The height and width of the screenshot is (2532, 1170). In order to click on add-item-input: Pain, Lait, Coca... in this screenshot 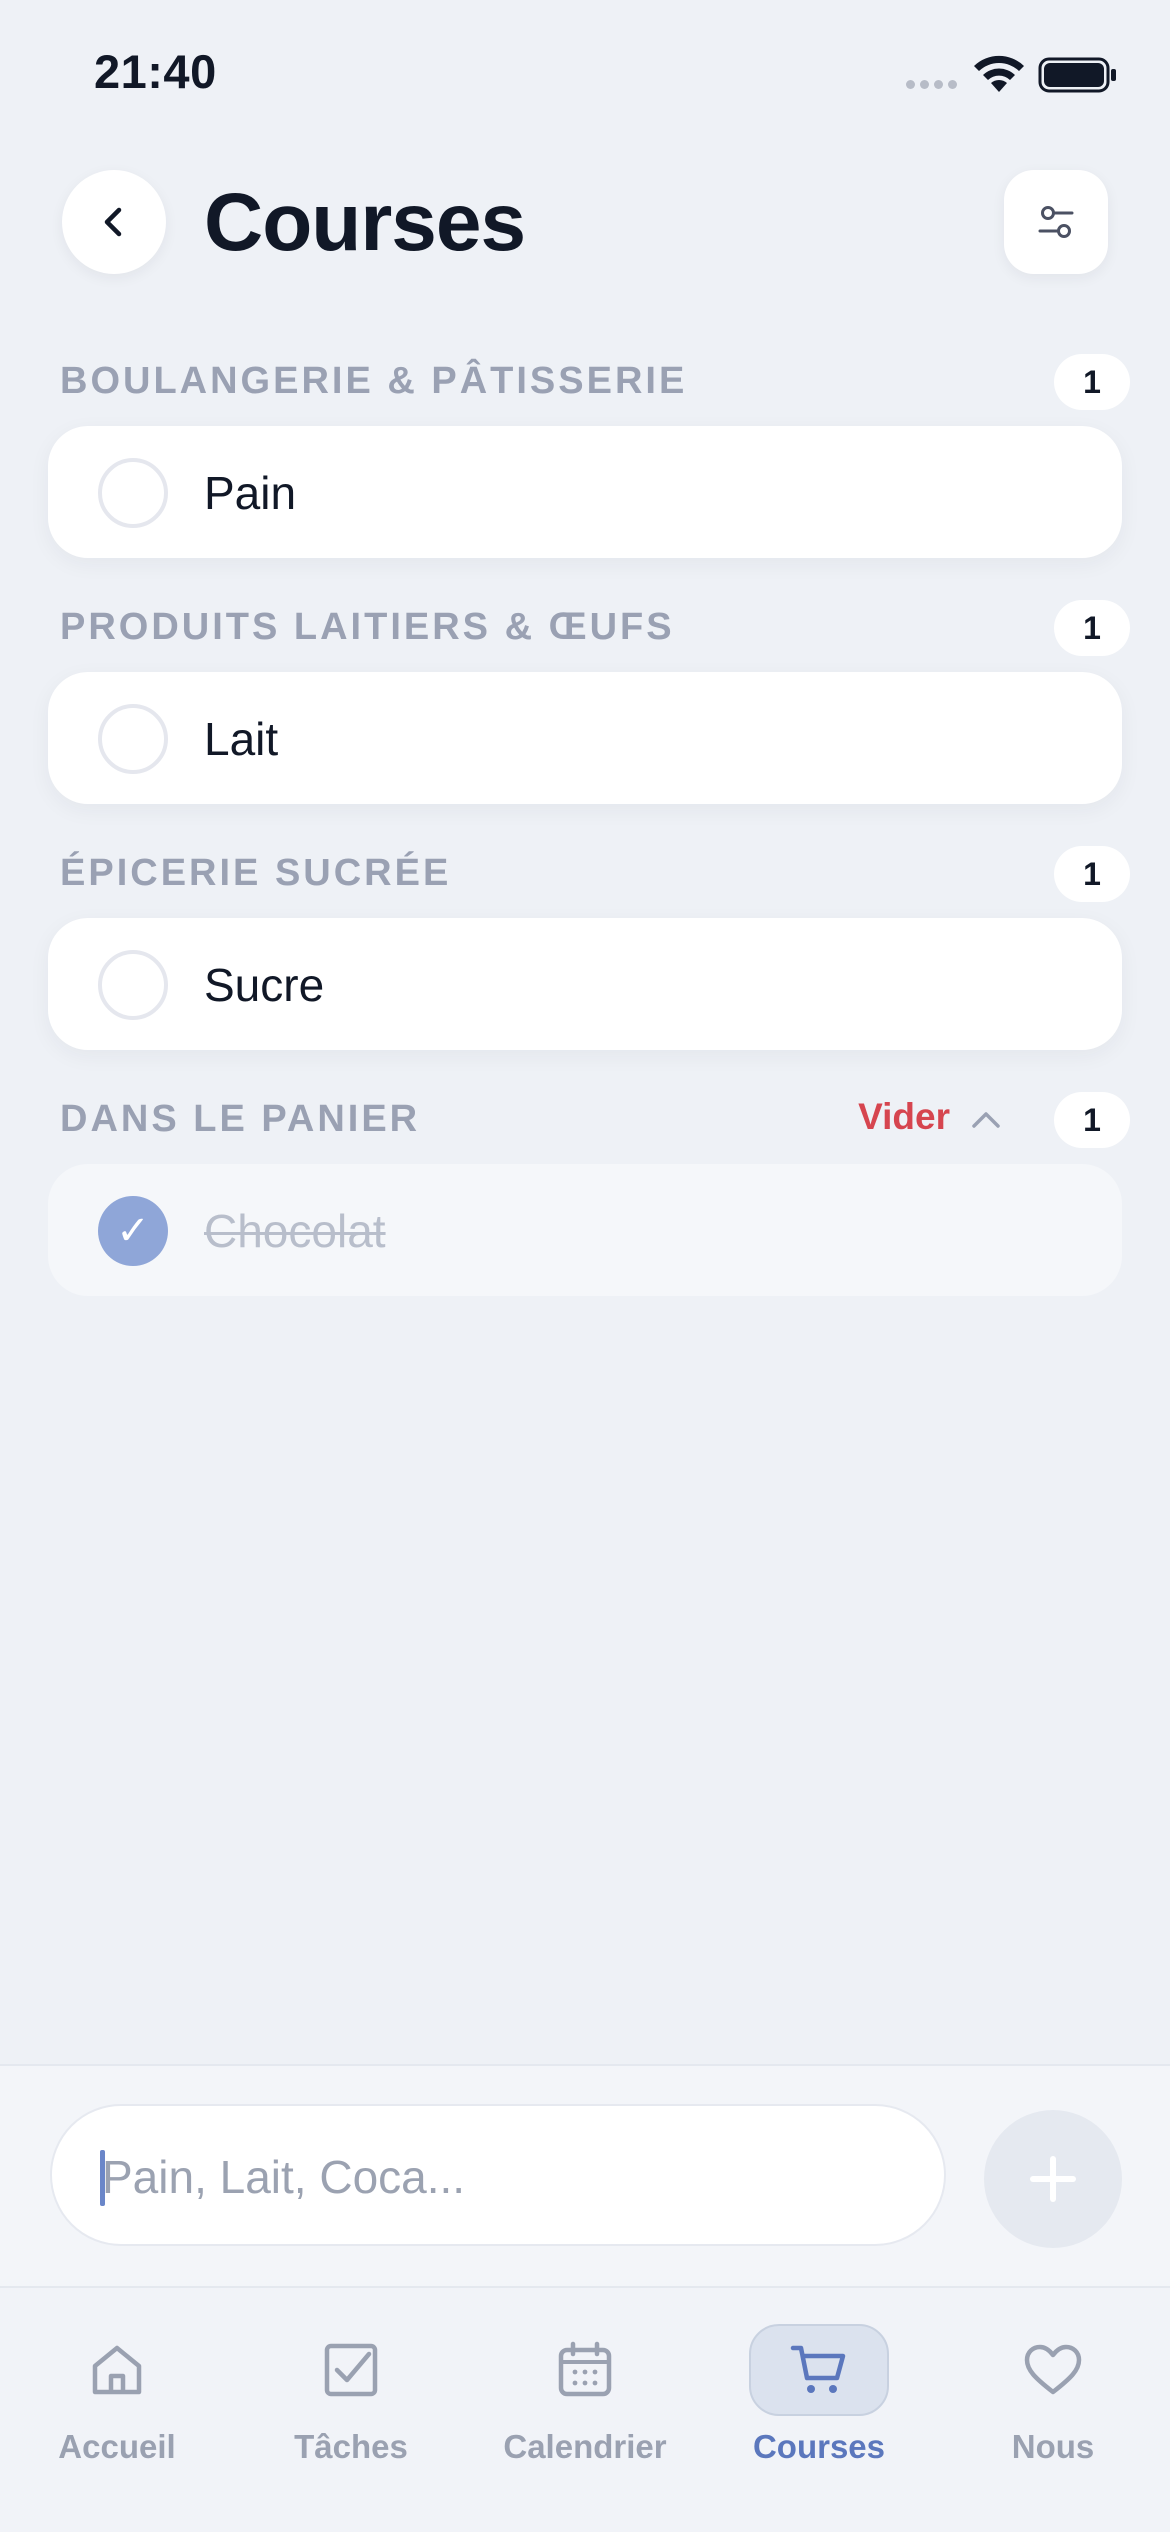, I will do `click(498, 2175)`.